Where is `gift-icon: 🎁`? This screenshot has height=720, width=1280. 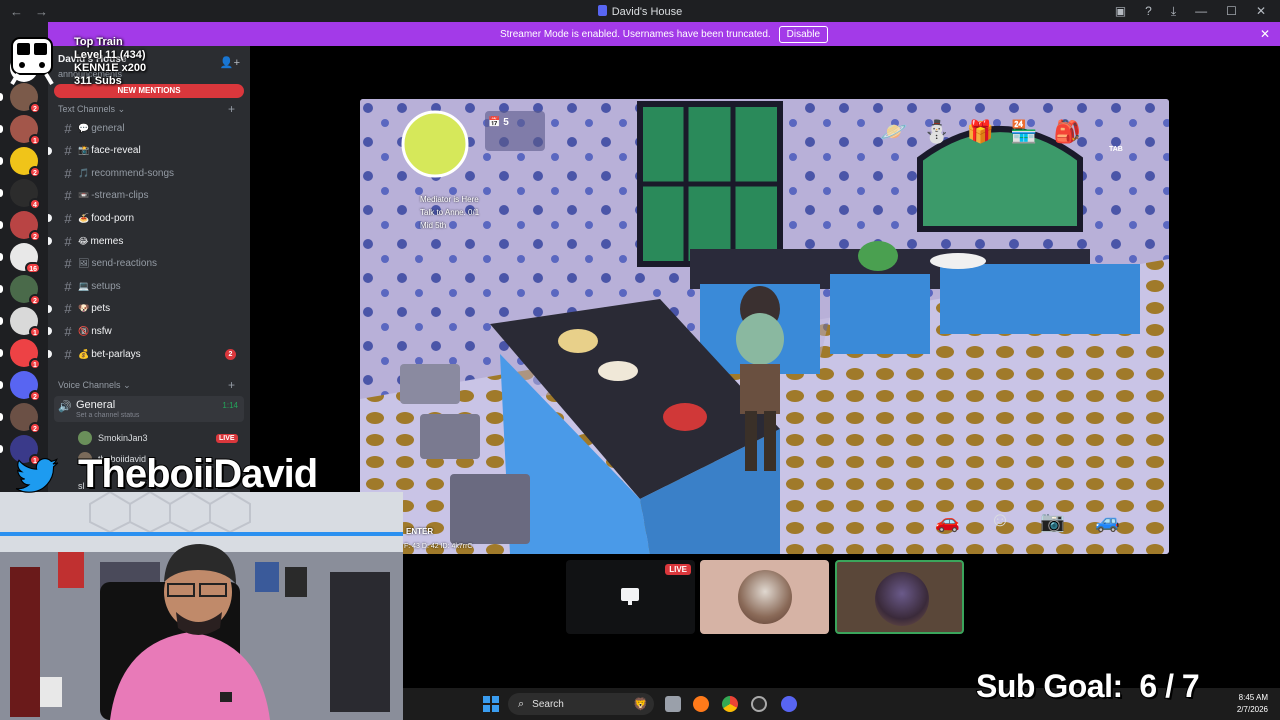
gift-icon: 🎁 is located at coordinates (980, 132).